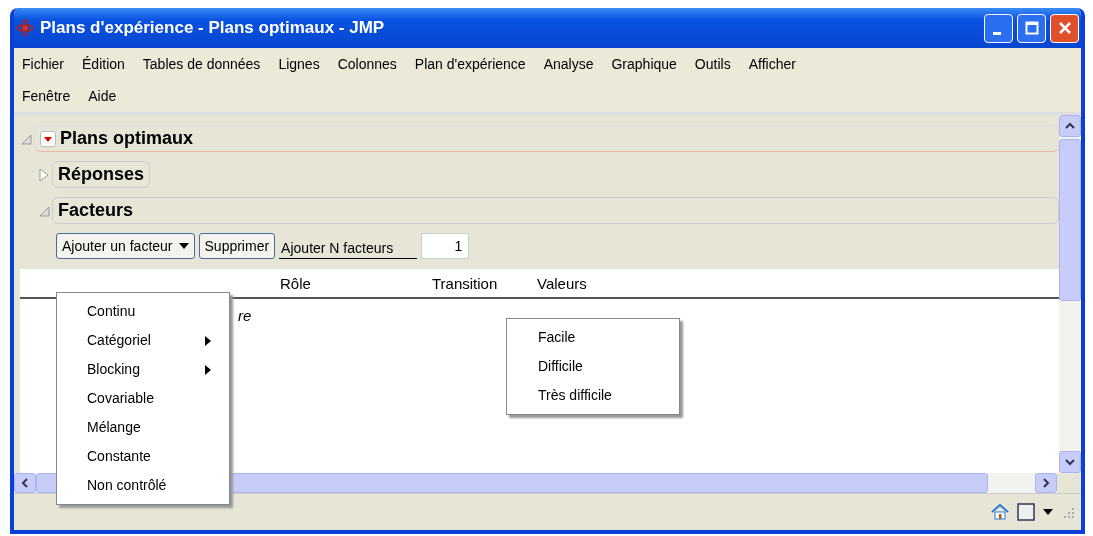 This screenshot has width=1093, height=536. What do you see at coordinates (143, 311) in the screenshot?
I see `menu-item: Continu` at bounding box center [143, 311].